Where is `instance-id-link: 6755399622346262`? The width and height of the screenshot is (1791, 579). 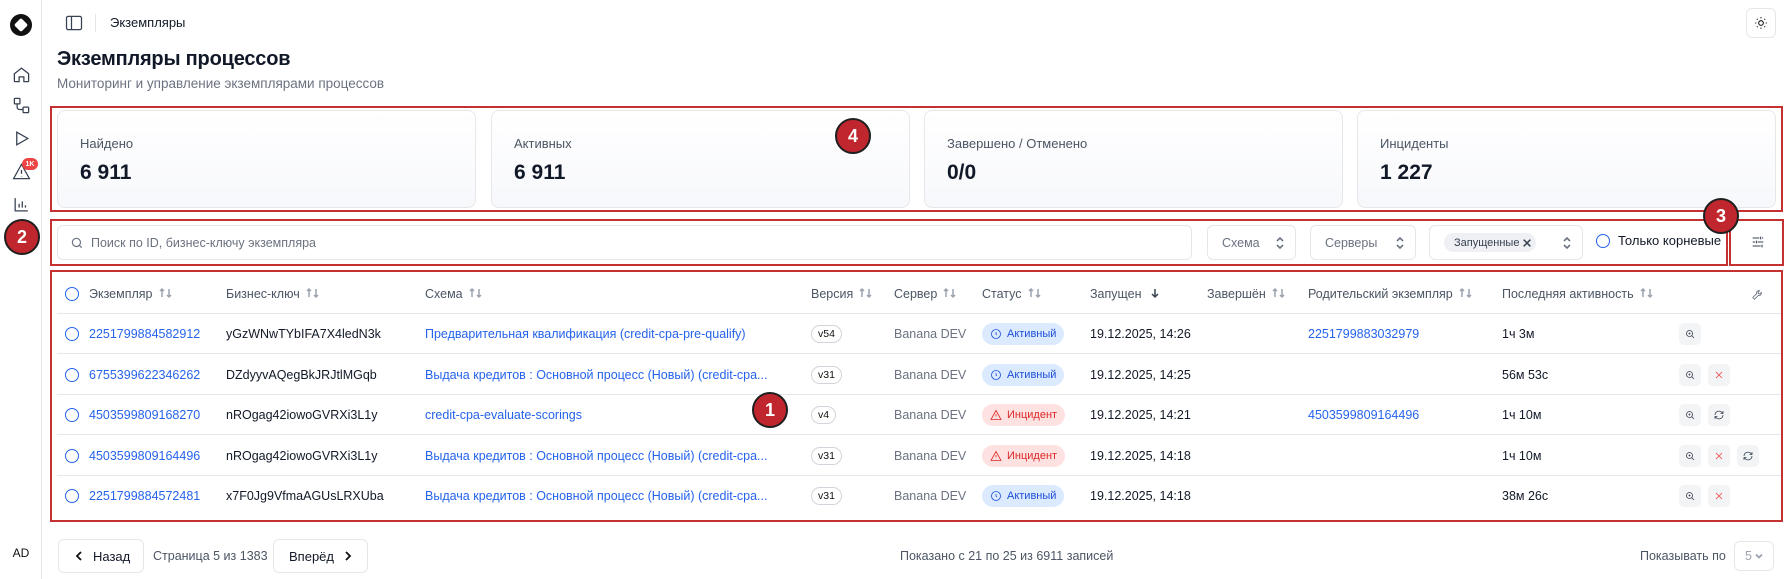 instance-id-link: 6755399622346262 is located at coordinates (154, 375).